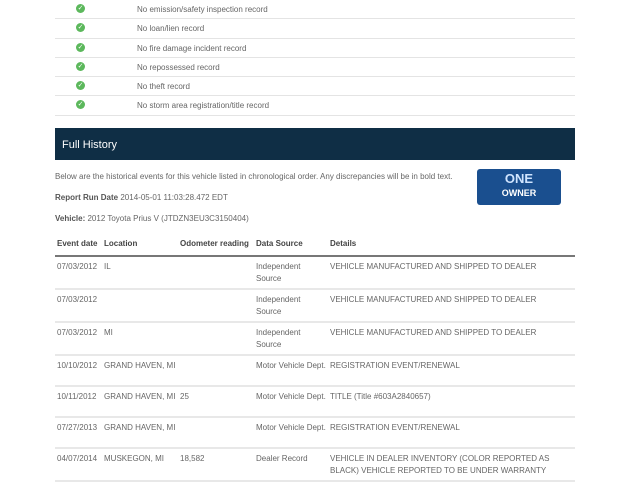 The width and height of the screenshot is (640, 482). I want to click on label: Vehicle:, so click(70, 218).